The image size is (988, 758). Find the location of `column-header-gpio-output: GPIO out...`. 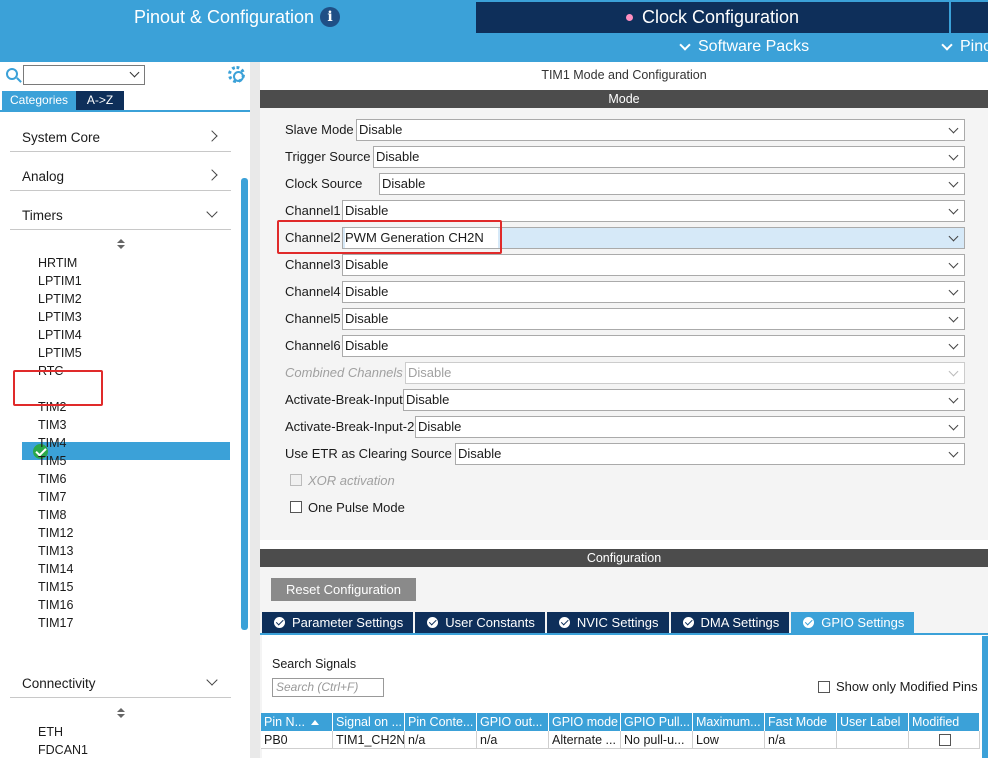

column-header-gpio-output: GPIO out... is located at coordinates (513, 722).